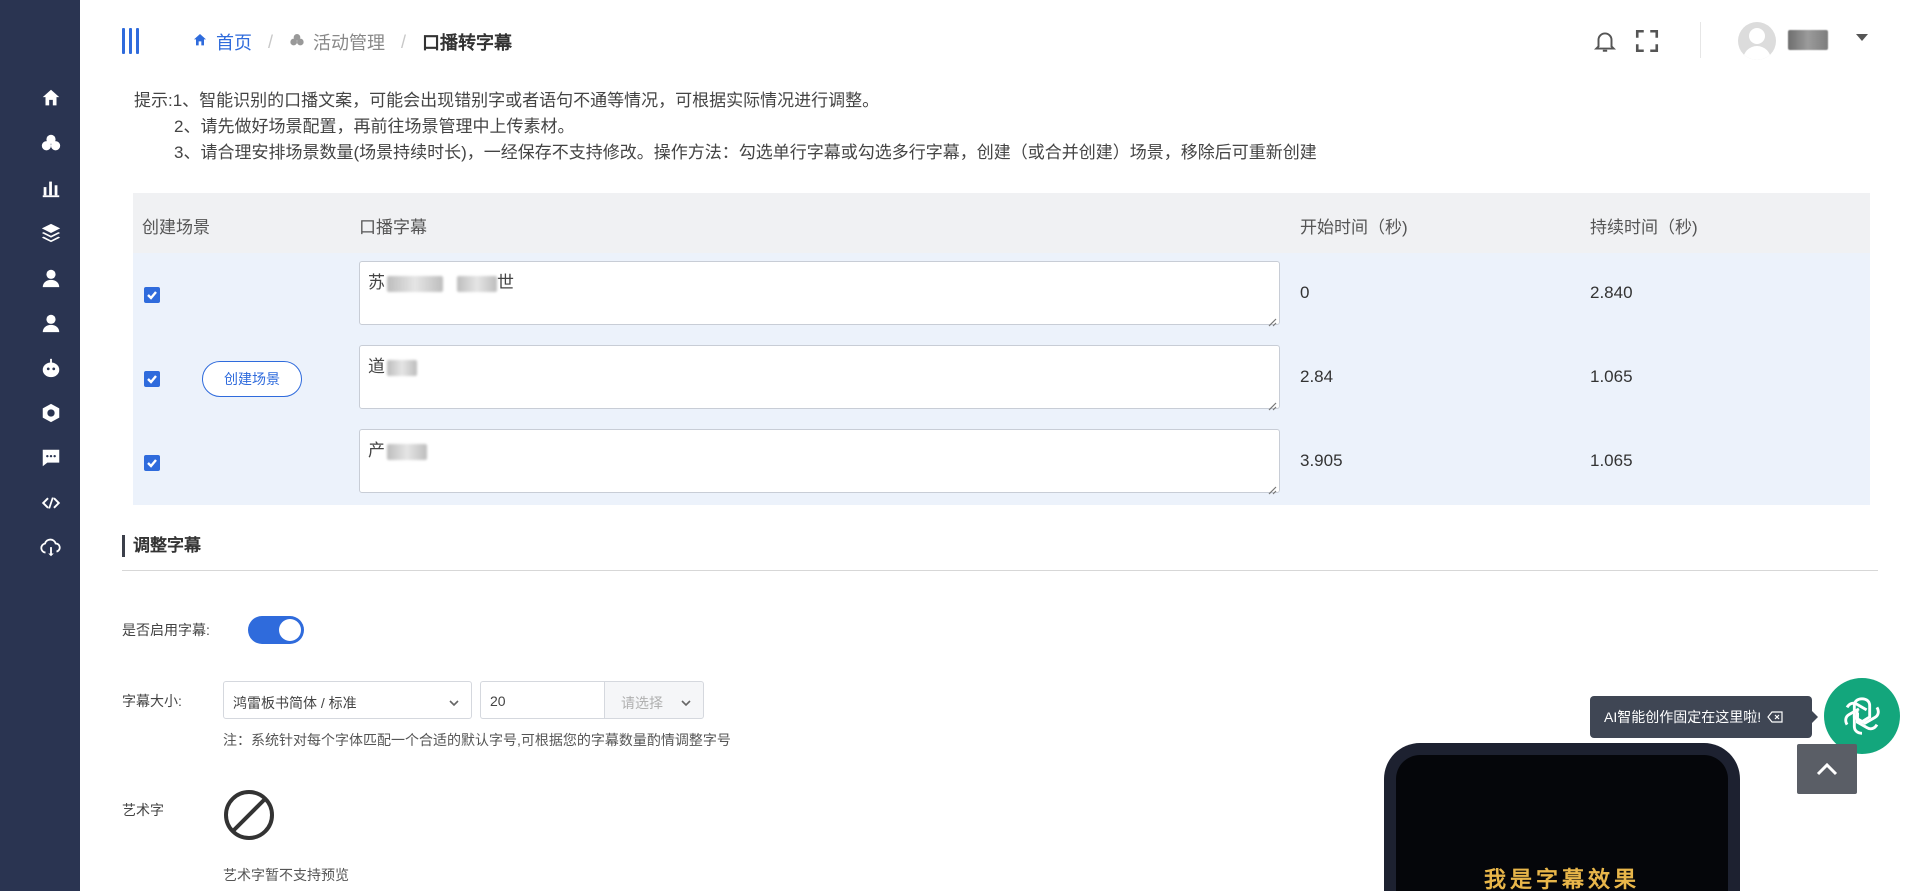  I want to click on ai-tooltip: AI智能创作固定在这里啦!, so click(1704, 717).